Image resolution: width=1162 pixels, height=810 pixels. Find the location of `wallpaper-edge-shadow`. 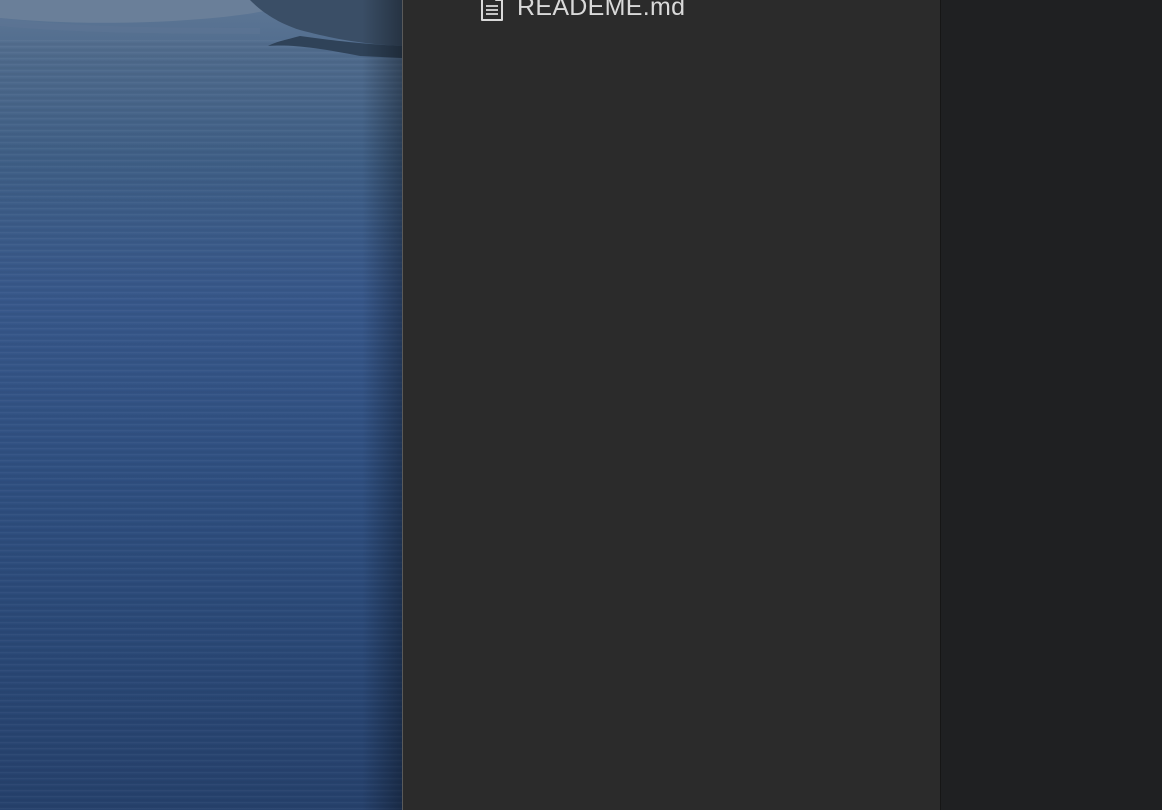

wallpaper-edge-shadow is located at coordinates (382, 405).